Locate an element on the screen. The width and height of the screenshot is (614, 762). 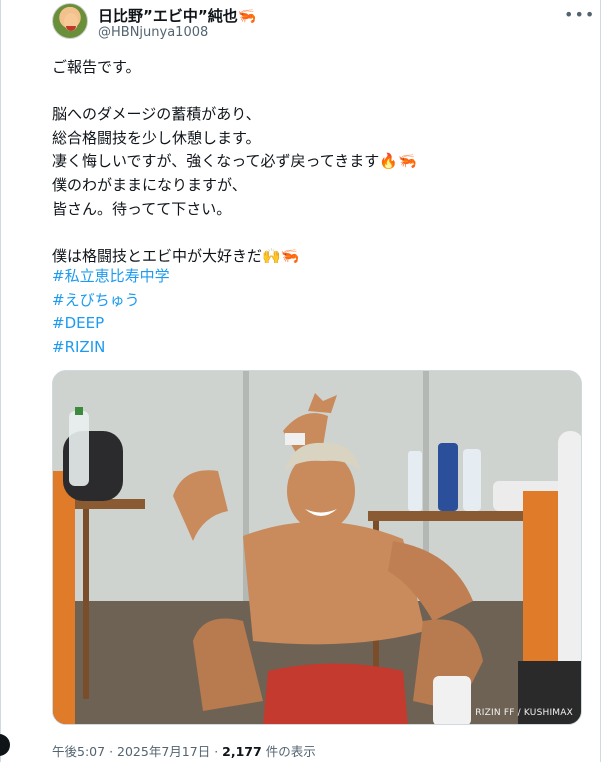
tweet-date: 2025年7月17日 is located at coordinates (163, 751).